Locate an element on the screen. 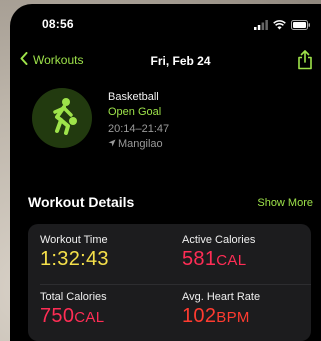  card-divider is located at coordinates (175, 284).